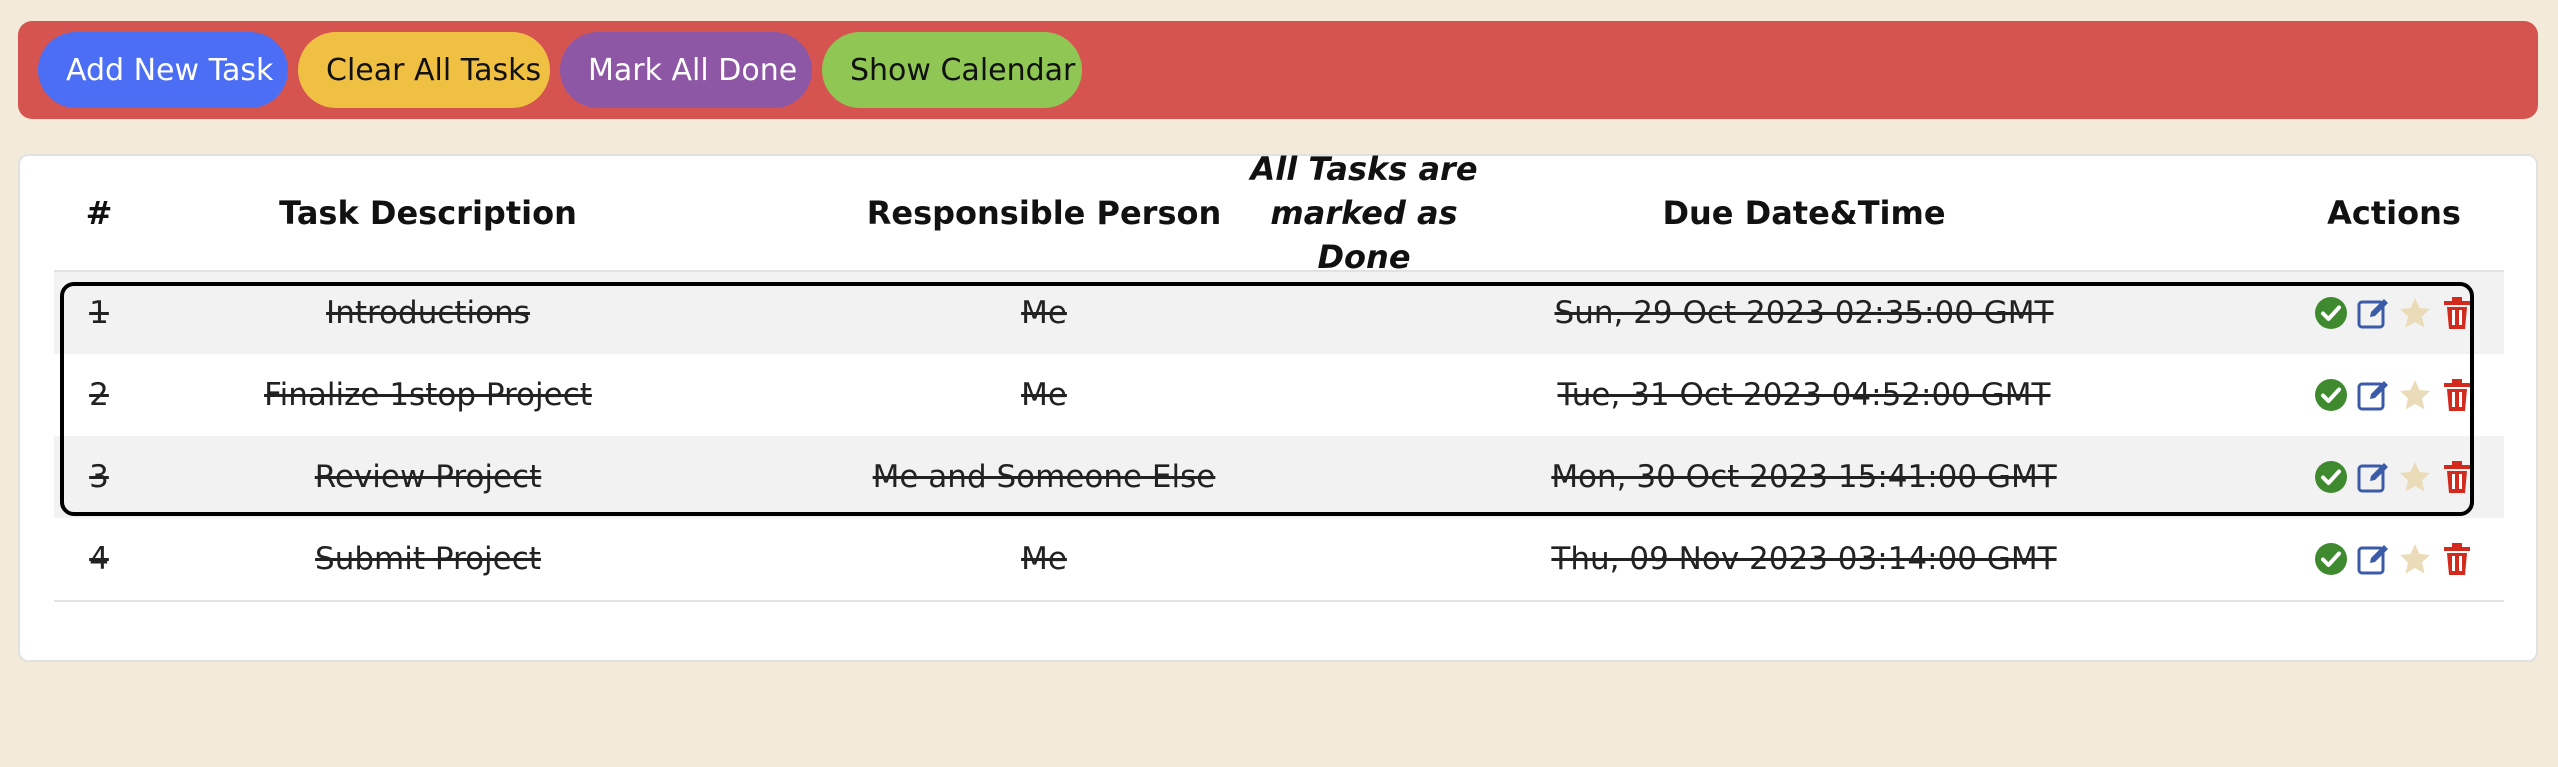  I want to click on header-due: Due Date&Time, so click(1804, 213).